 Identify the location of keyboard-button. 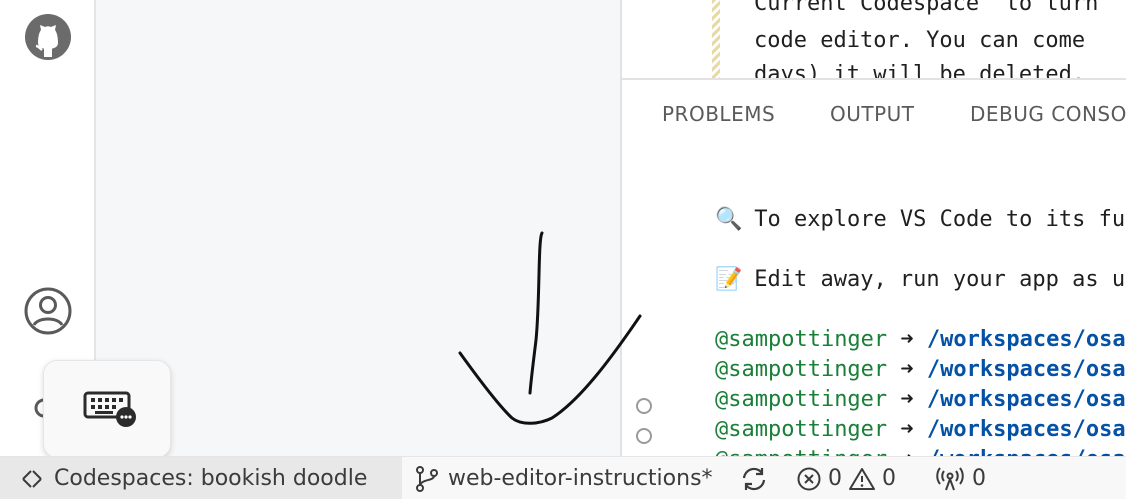
(107, 409).